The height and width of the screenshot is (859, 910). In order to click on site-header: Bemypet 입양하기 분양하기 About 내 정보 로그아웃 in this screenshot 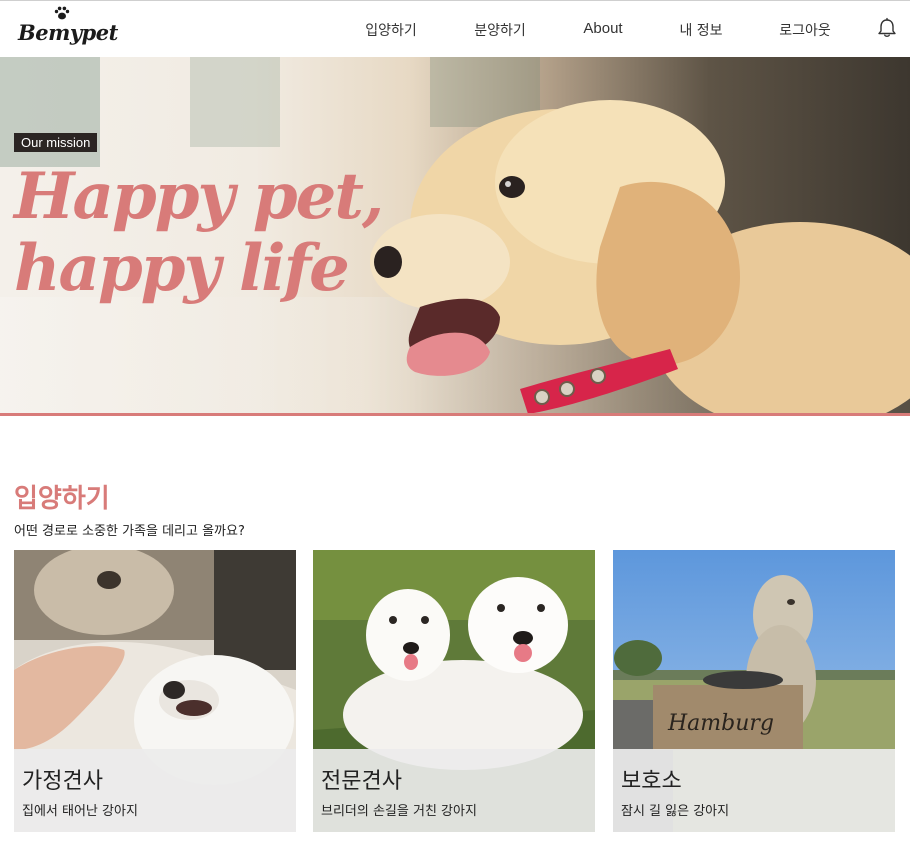, I will do `click(455, 29)`.